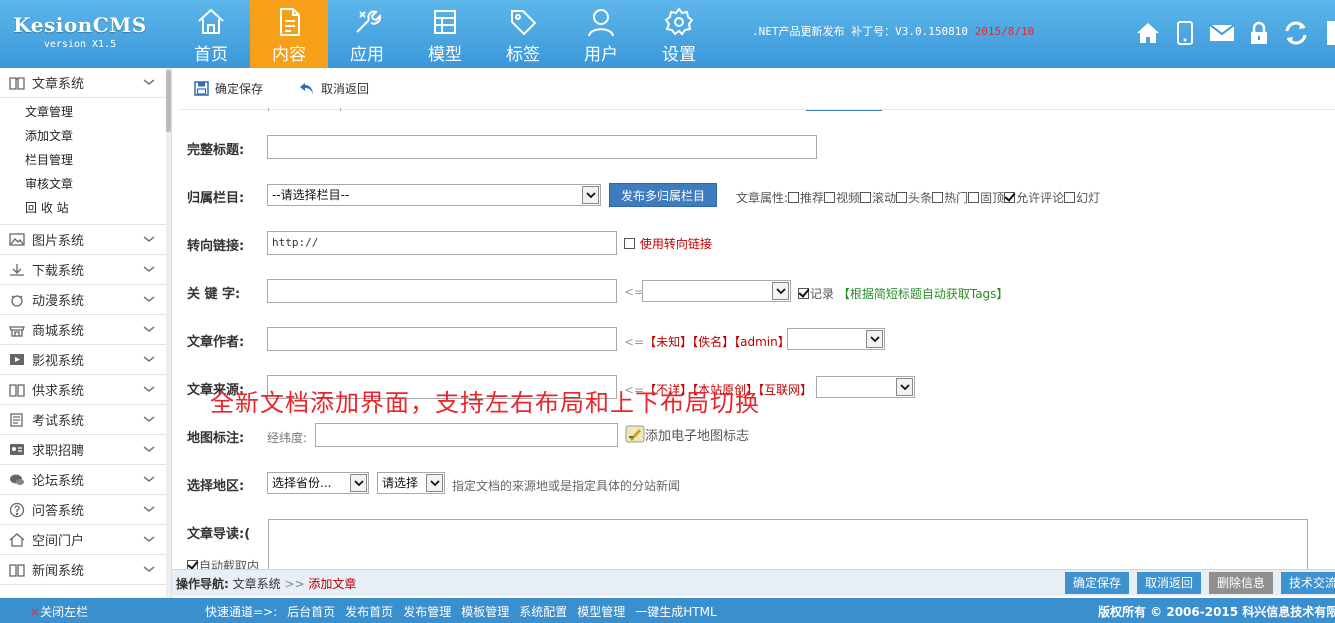 The width and height of the screenshot is (1335, 623). Describe the element at coordinates (1308, 583) in the screenshot. I see `status-support-button: 技术交流` at that location.